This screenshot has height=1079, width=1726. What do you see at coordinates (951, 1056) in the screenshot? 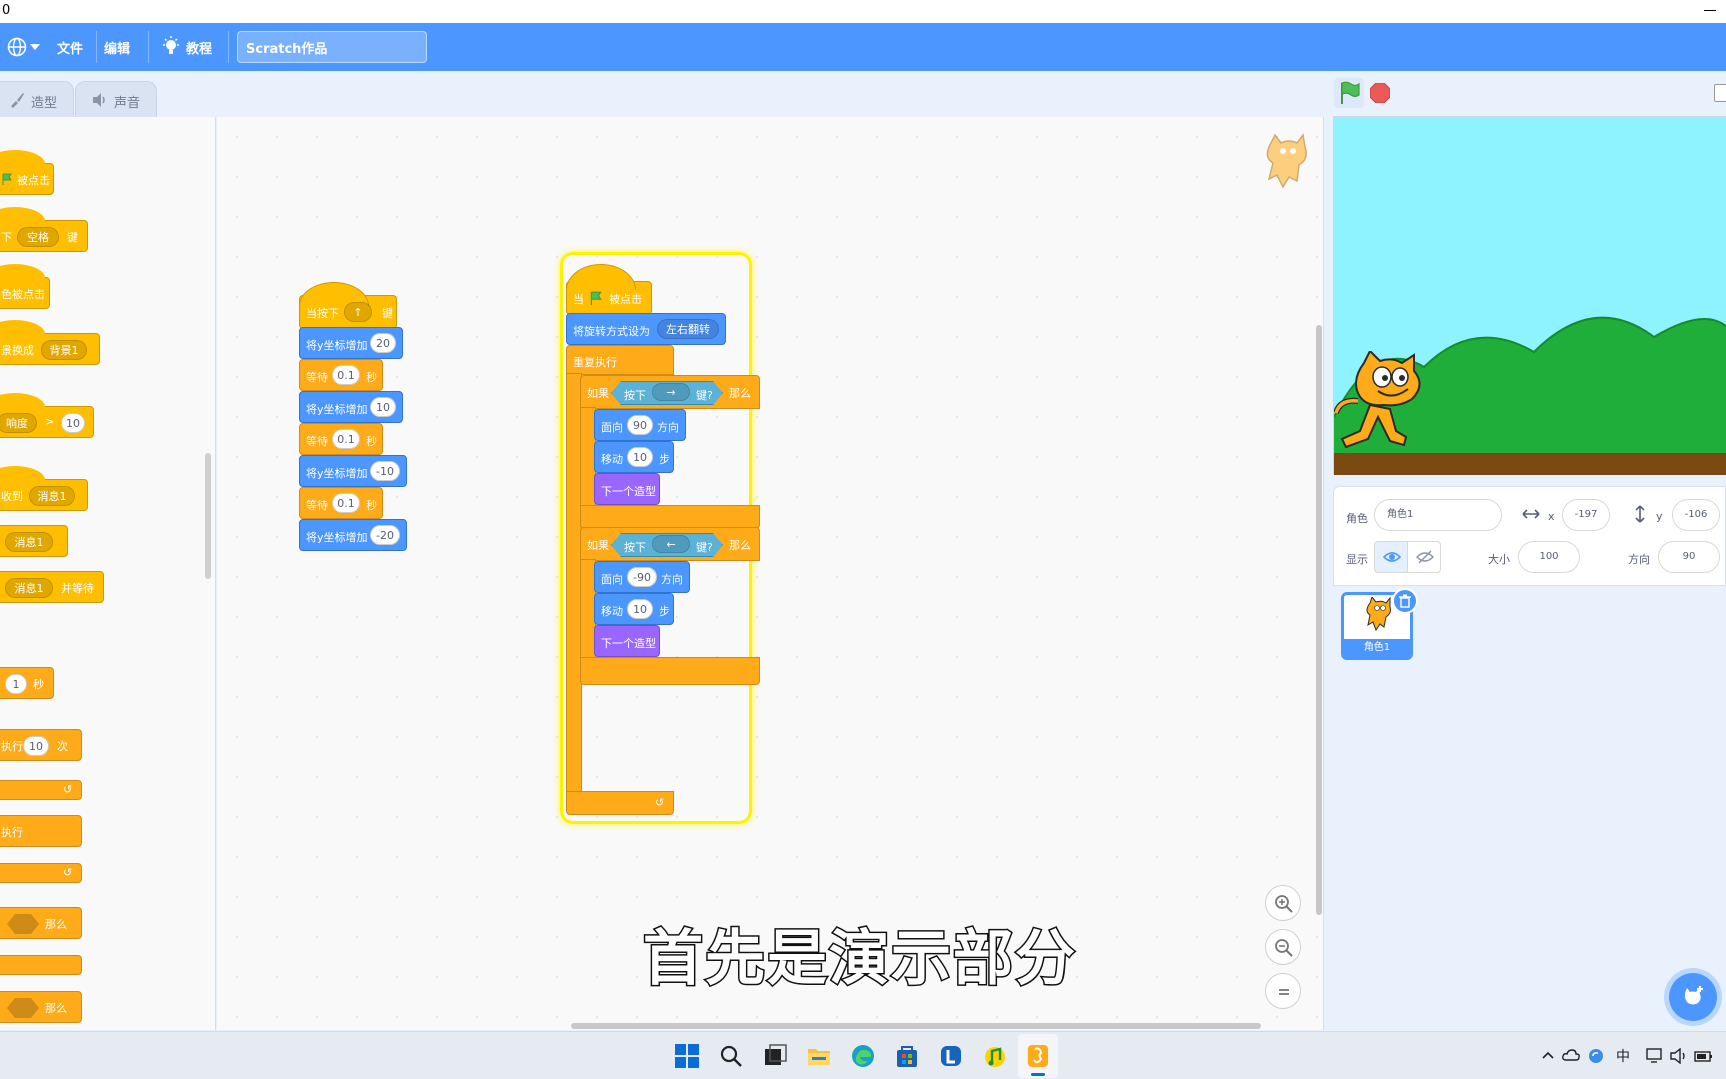
I see `lenovo-app-icon` at bounding box center [951, 1056].